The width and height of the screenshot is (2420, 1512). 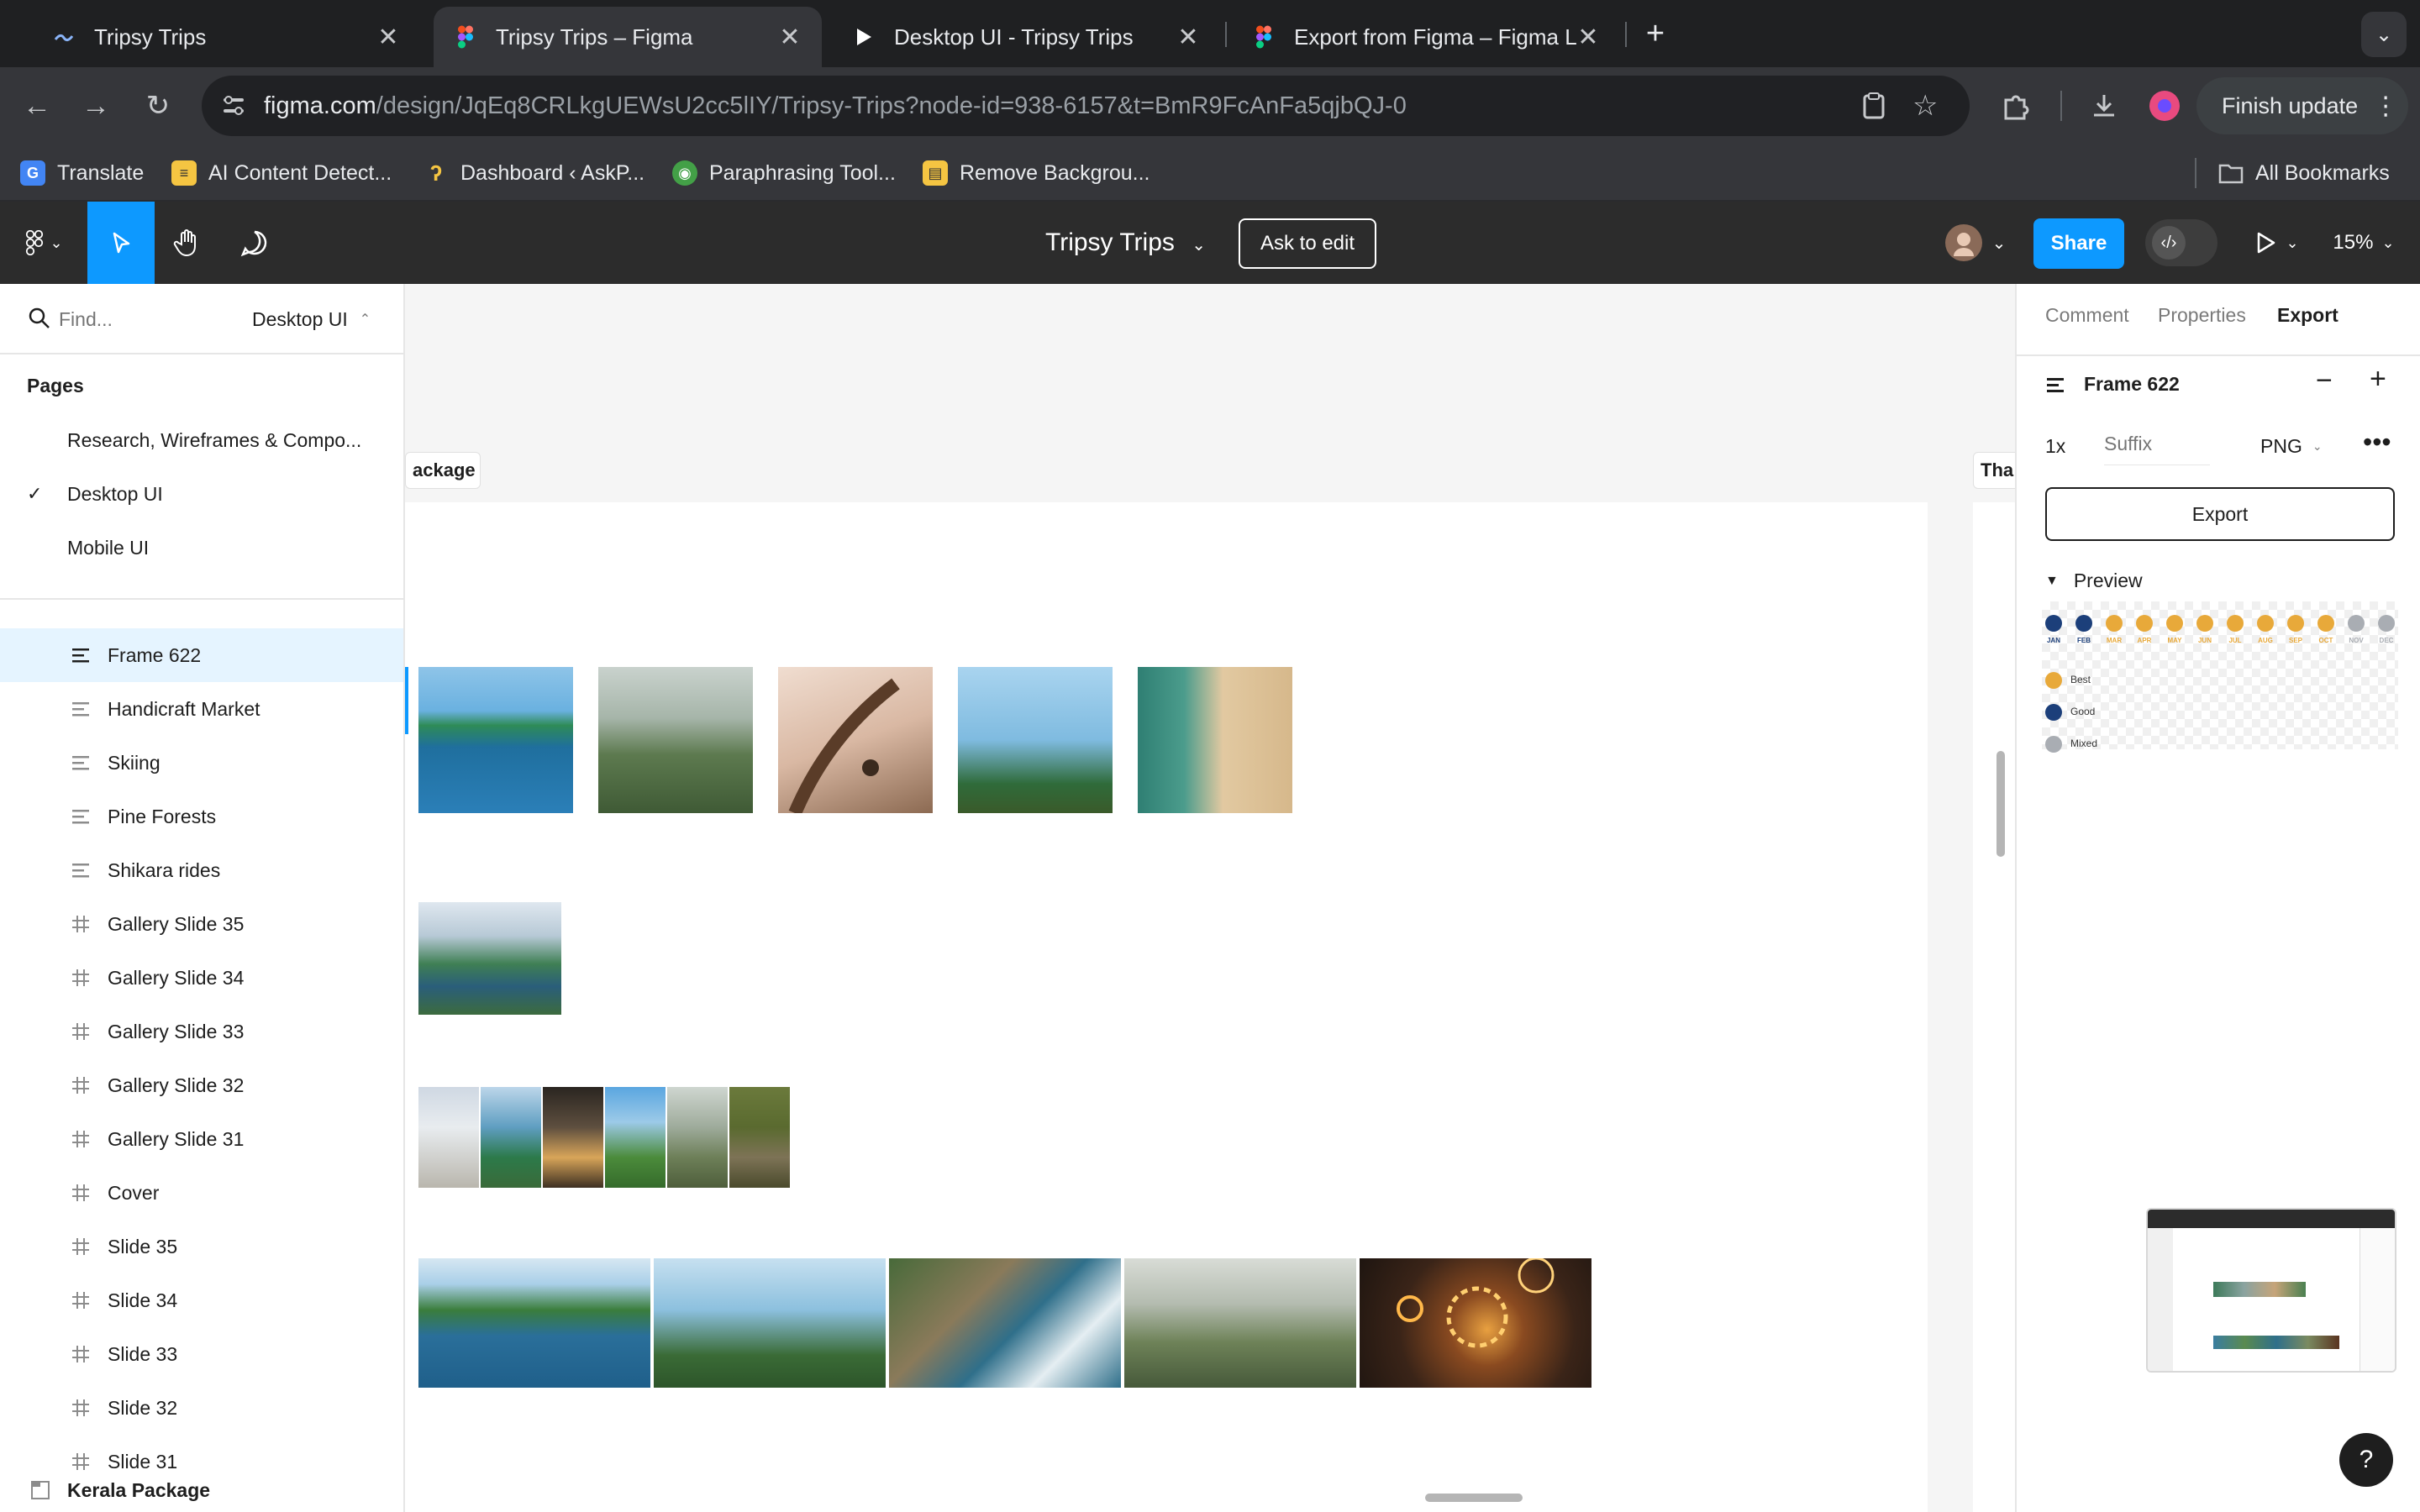 What do you see at coordinates (2132, 384) in the screenshot?
I see `selected-layer-name: Frame 622` at bounding box center [2132, 384].